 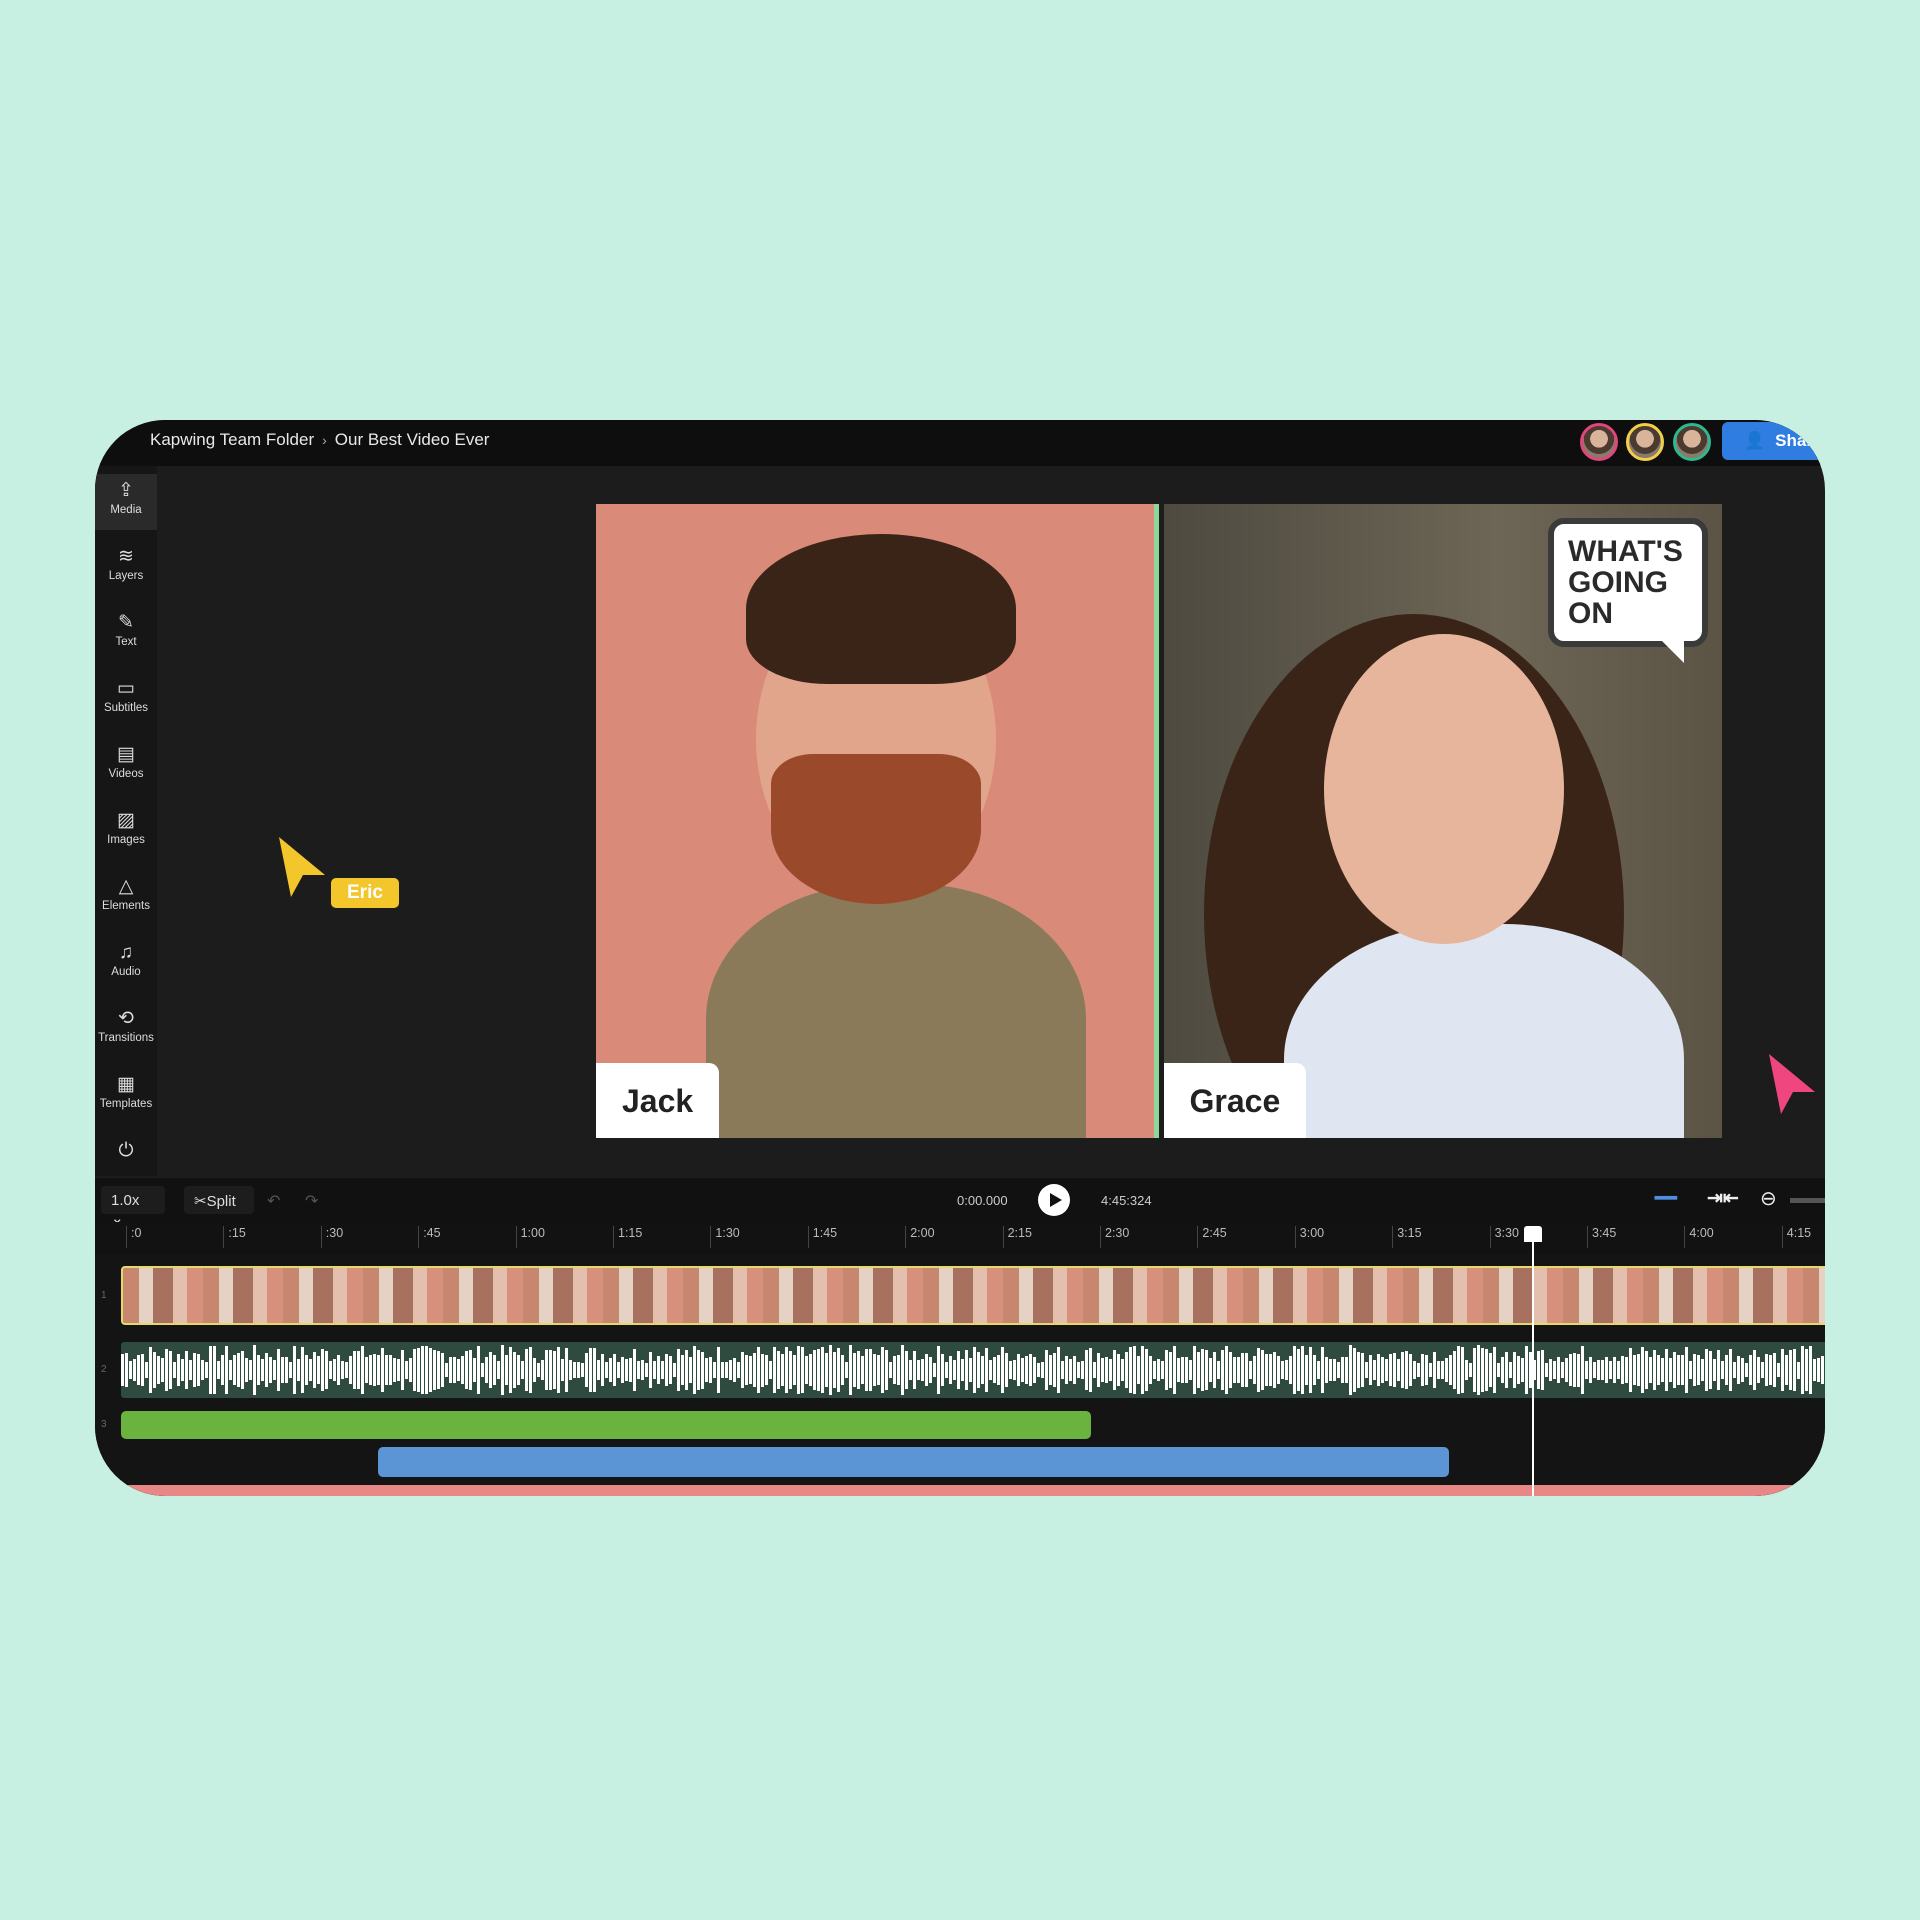 What do you see at coordinates (126, 964) in the screenshot?
I see `sidebar-item-audio: ♫ Audio` at bounding box center [126, 964].